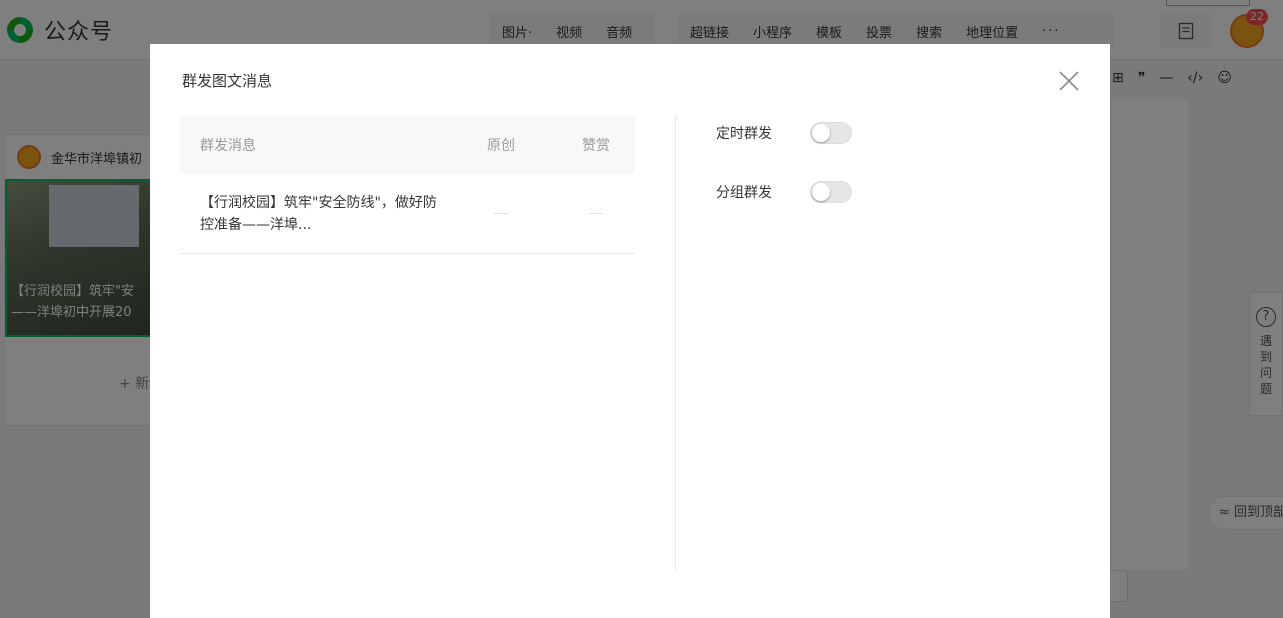  I want to click on column-header-original: 原创, so click(501, 146).